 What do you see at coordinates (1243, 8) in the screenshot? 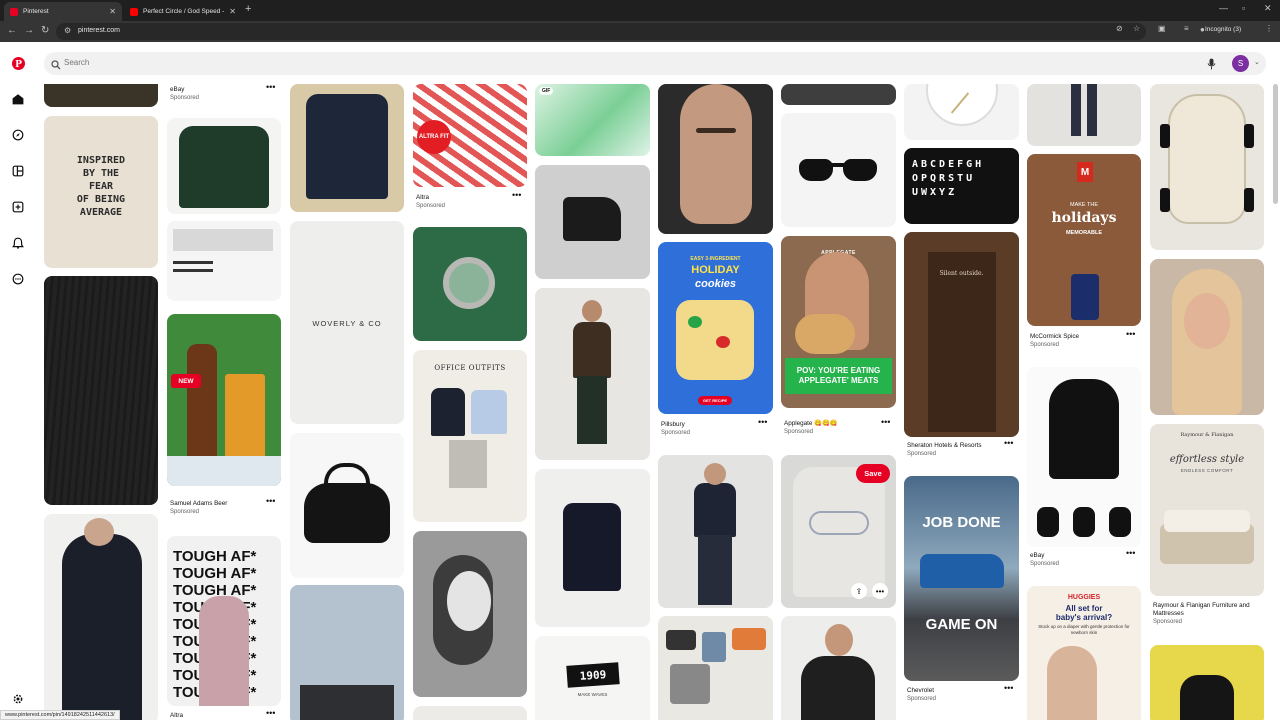
I see `maximize-icon: ▫` at bounding box center [1243, 8].